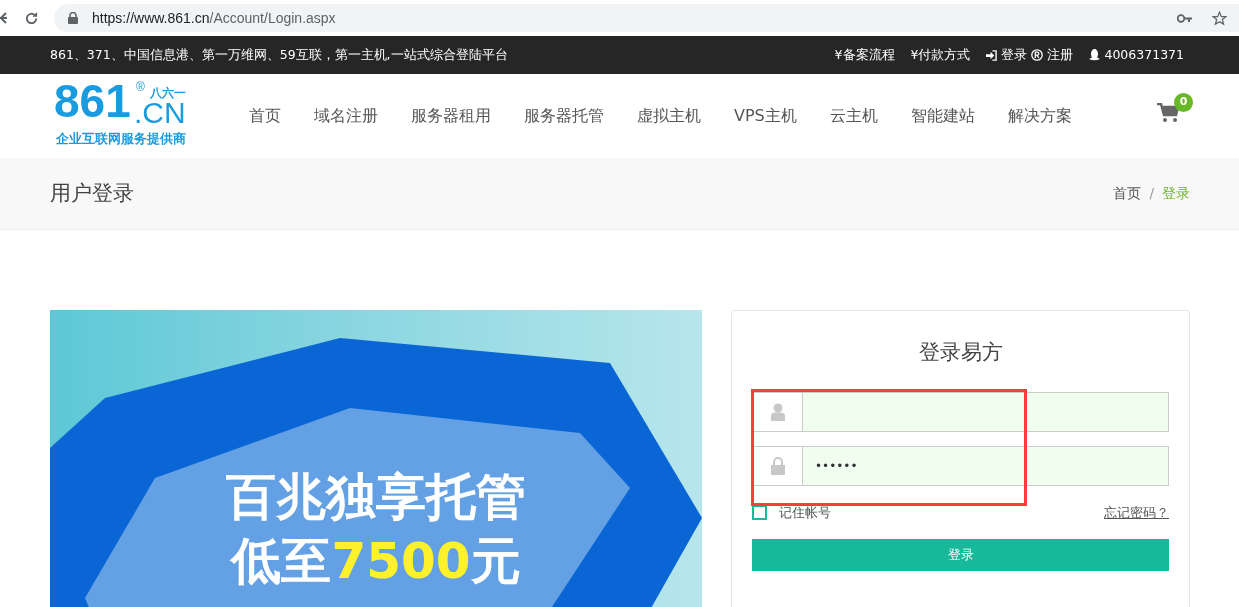  Describe the element at coordinates (960, 352) in the screenshot. I see `login-title: 登录易方` at that location.